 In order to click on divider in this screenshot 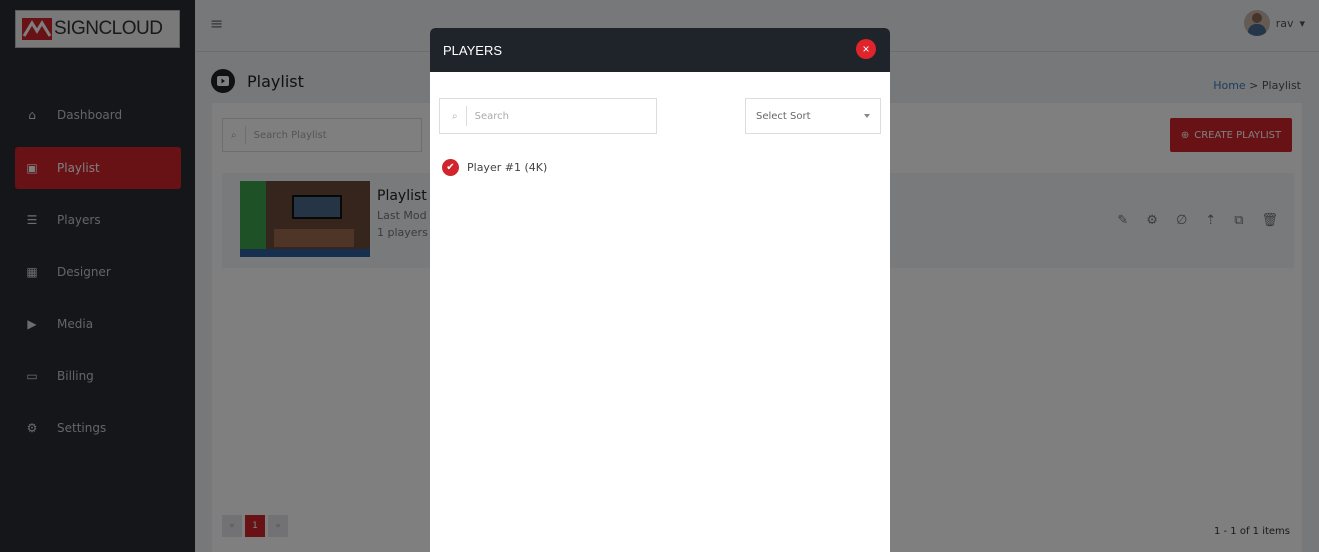, I will do `click(466, 116)`.